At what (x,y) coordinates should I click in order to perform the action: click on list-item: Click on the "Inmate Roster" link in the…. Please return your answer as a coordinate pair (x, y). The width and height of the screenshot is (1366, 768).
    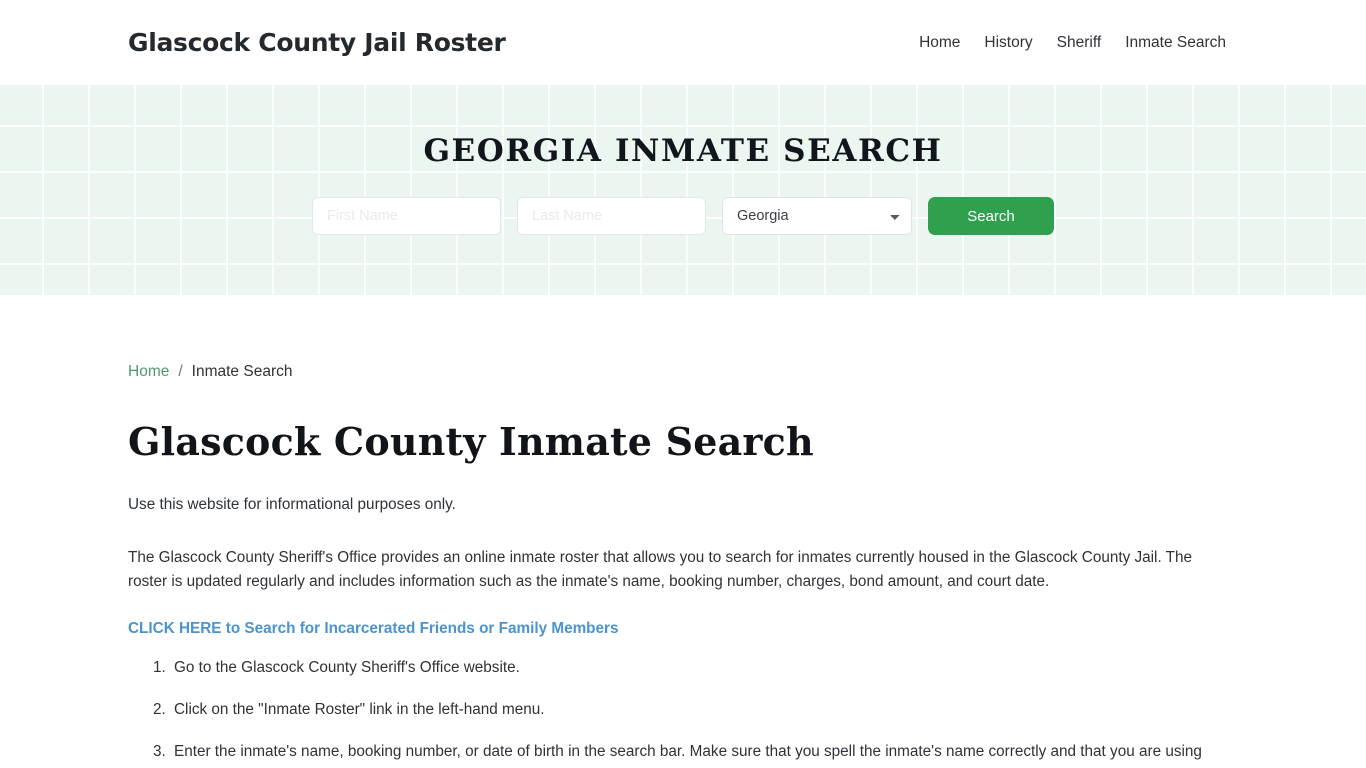
    Looking at the image, I should click on (694, 710).